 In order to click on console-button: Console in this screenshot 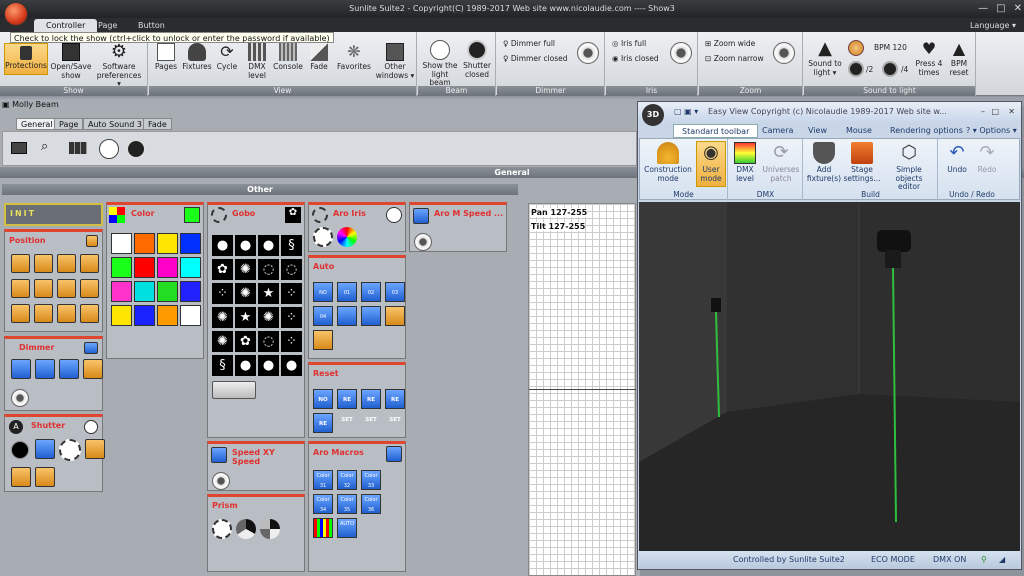, I will do `click(288, 57)`.